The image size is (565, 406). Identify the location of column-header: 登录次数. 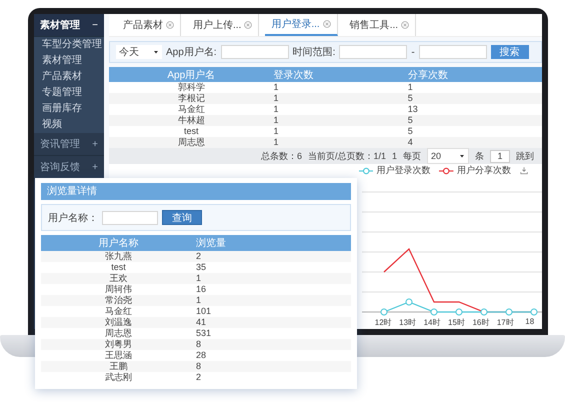
(294, 75).